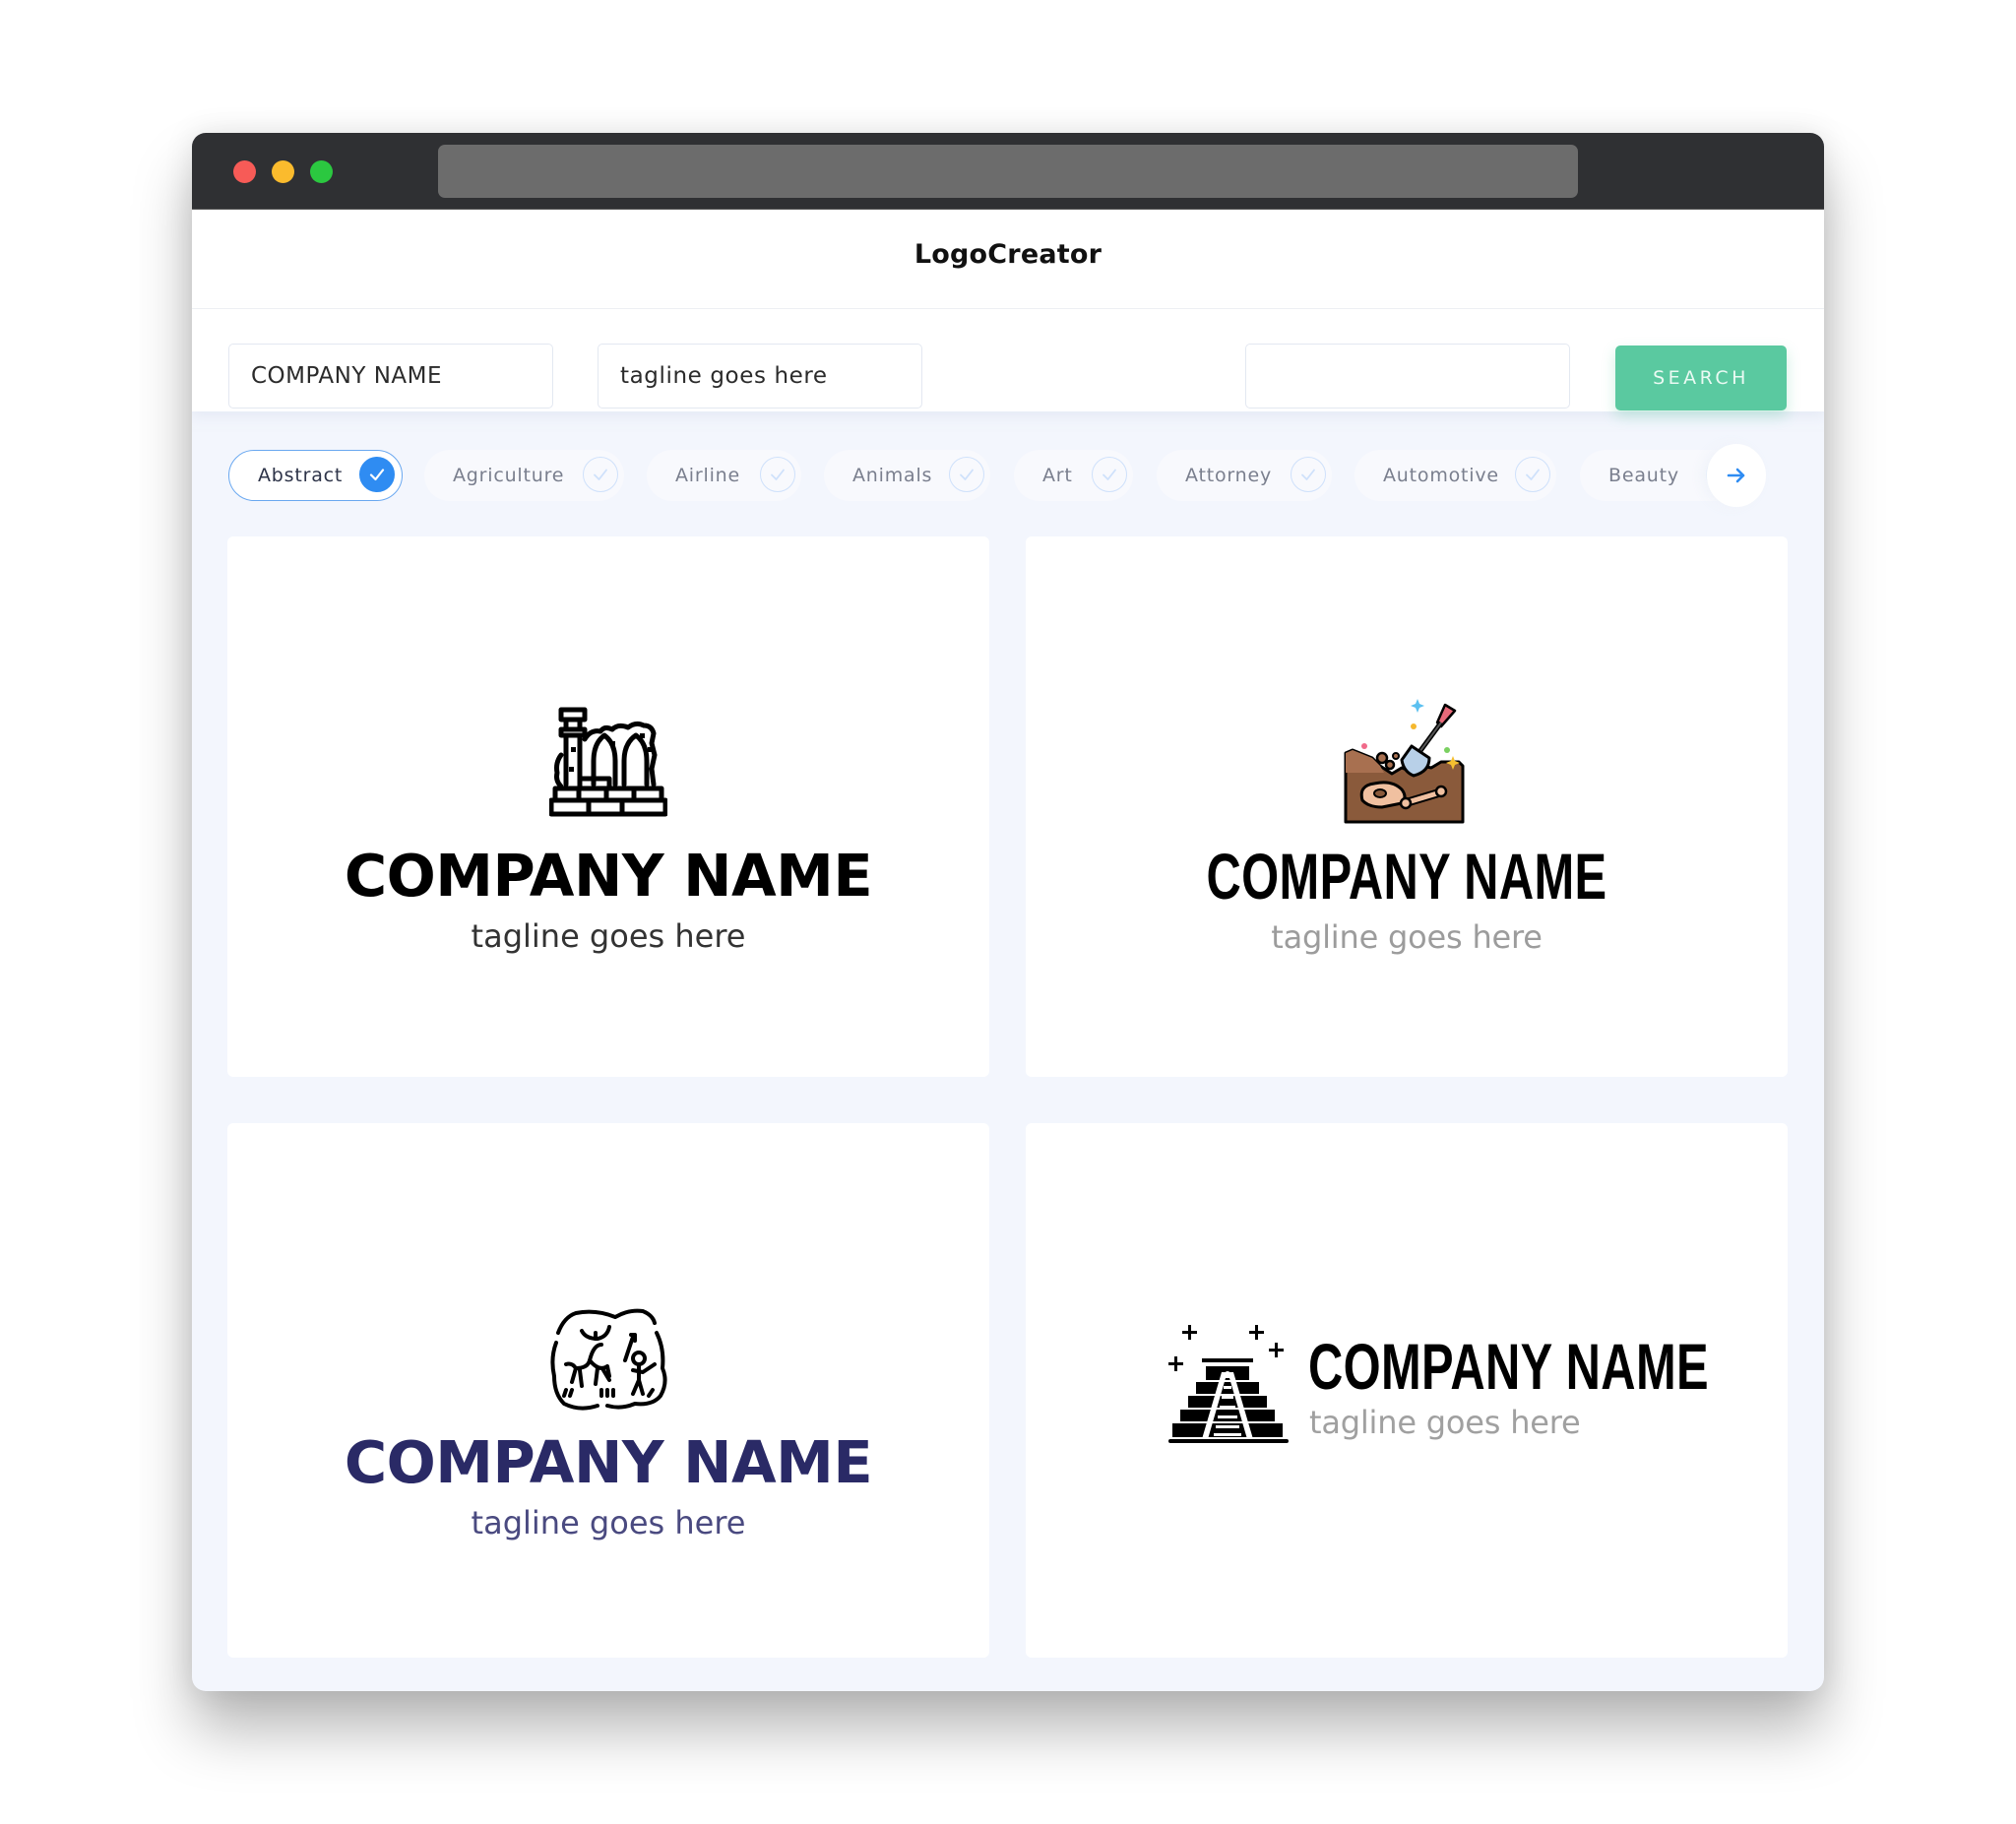 This screenshot has width=2016, height=1824. What do you see at coordinates (509, 475) in the screenshot?
I see `category-label: Agriculture` at bounding box center [509, 475].